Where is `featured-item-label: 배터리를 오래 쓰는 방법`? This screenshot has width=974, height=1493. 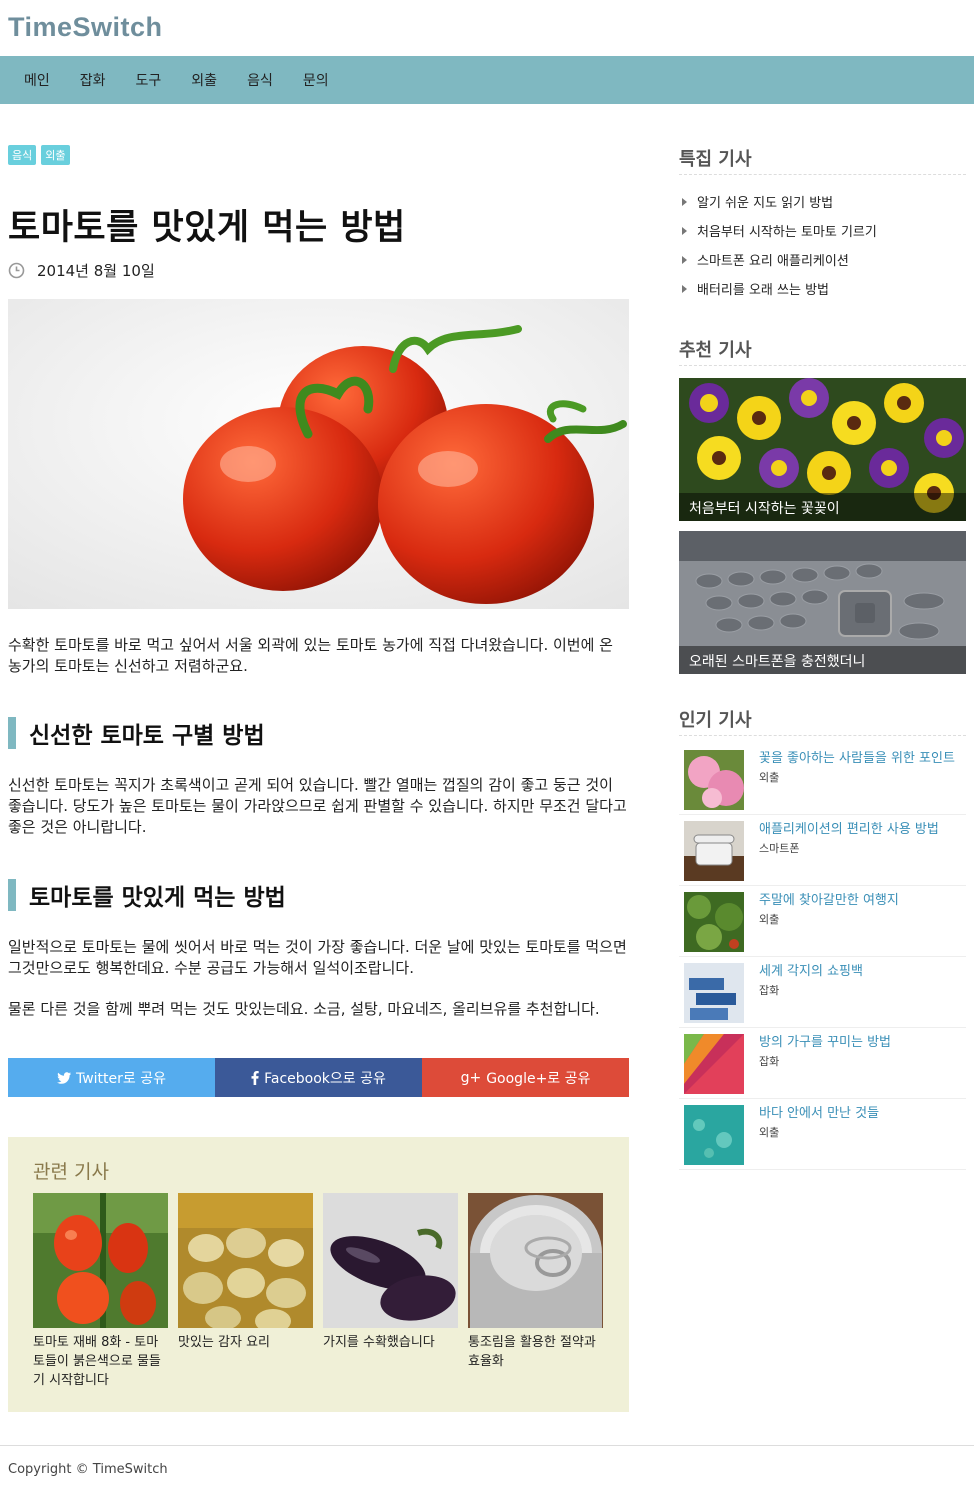
featured-item-label: 배터리를 오래 쓰는 방법 is located at coordinates (763, 290).